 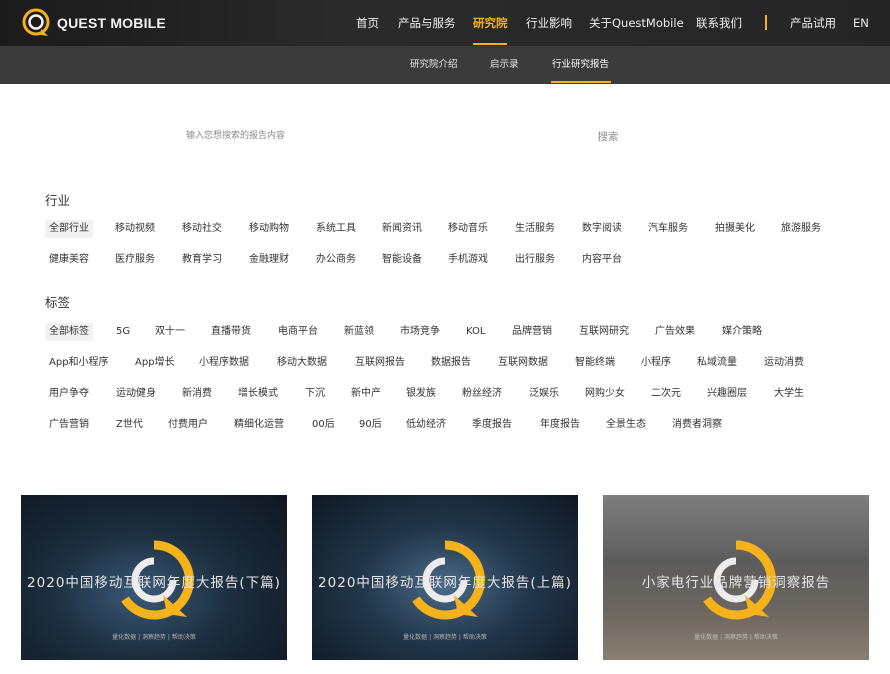 What do you see at coordinates (608, 136) in the screenshot?
I see `search-button: 搜索` at bounding box center [608, 136].